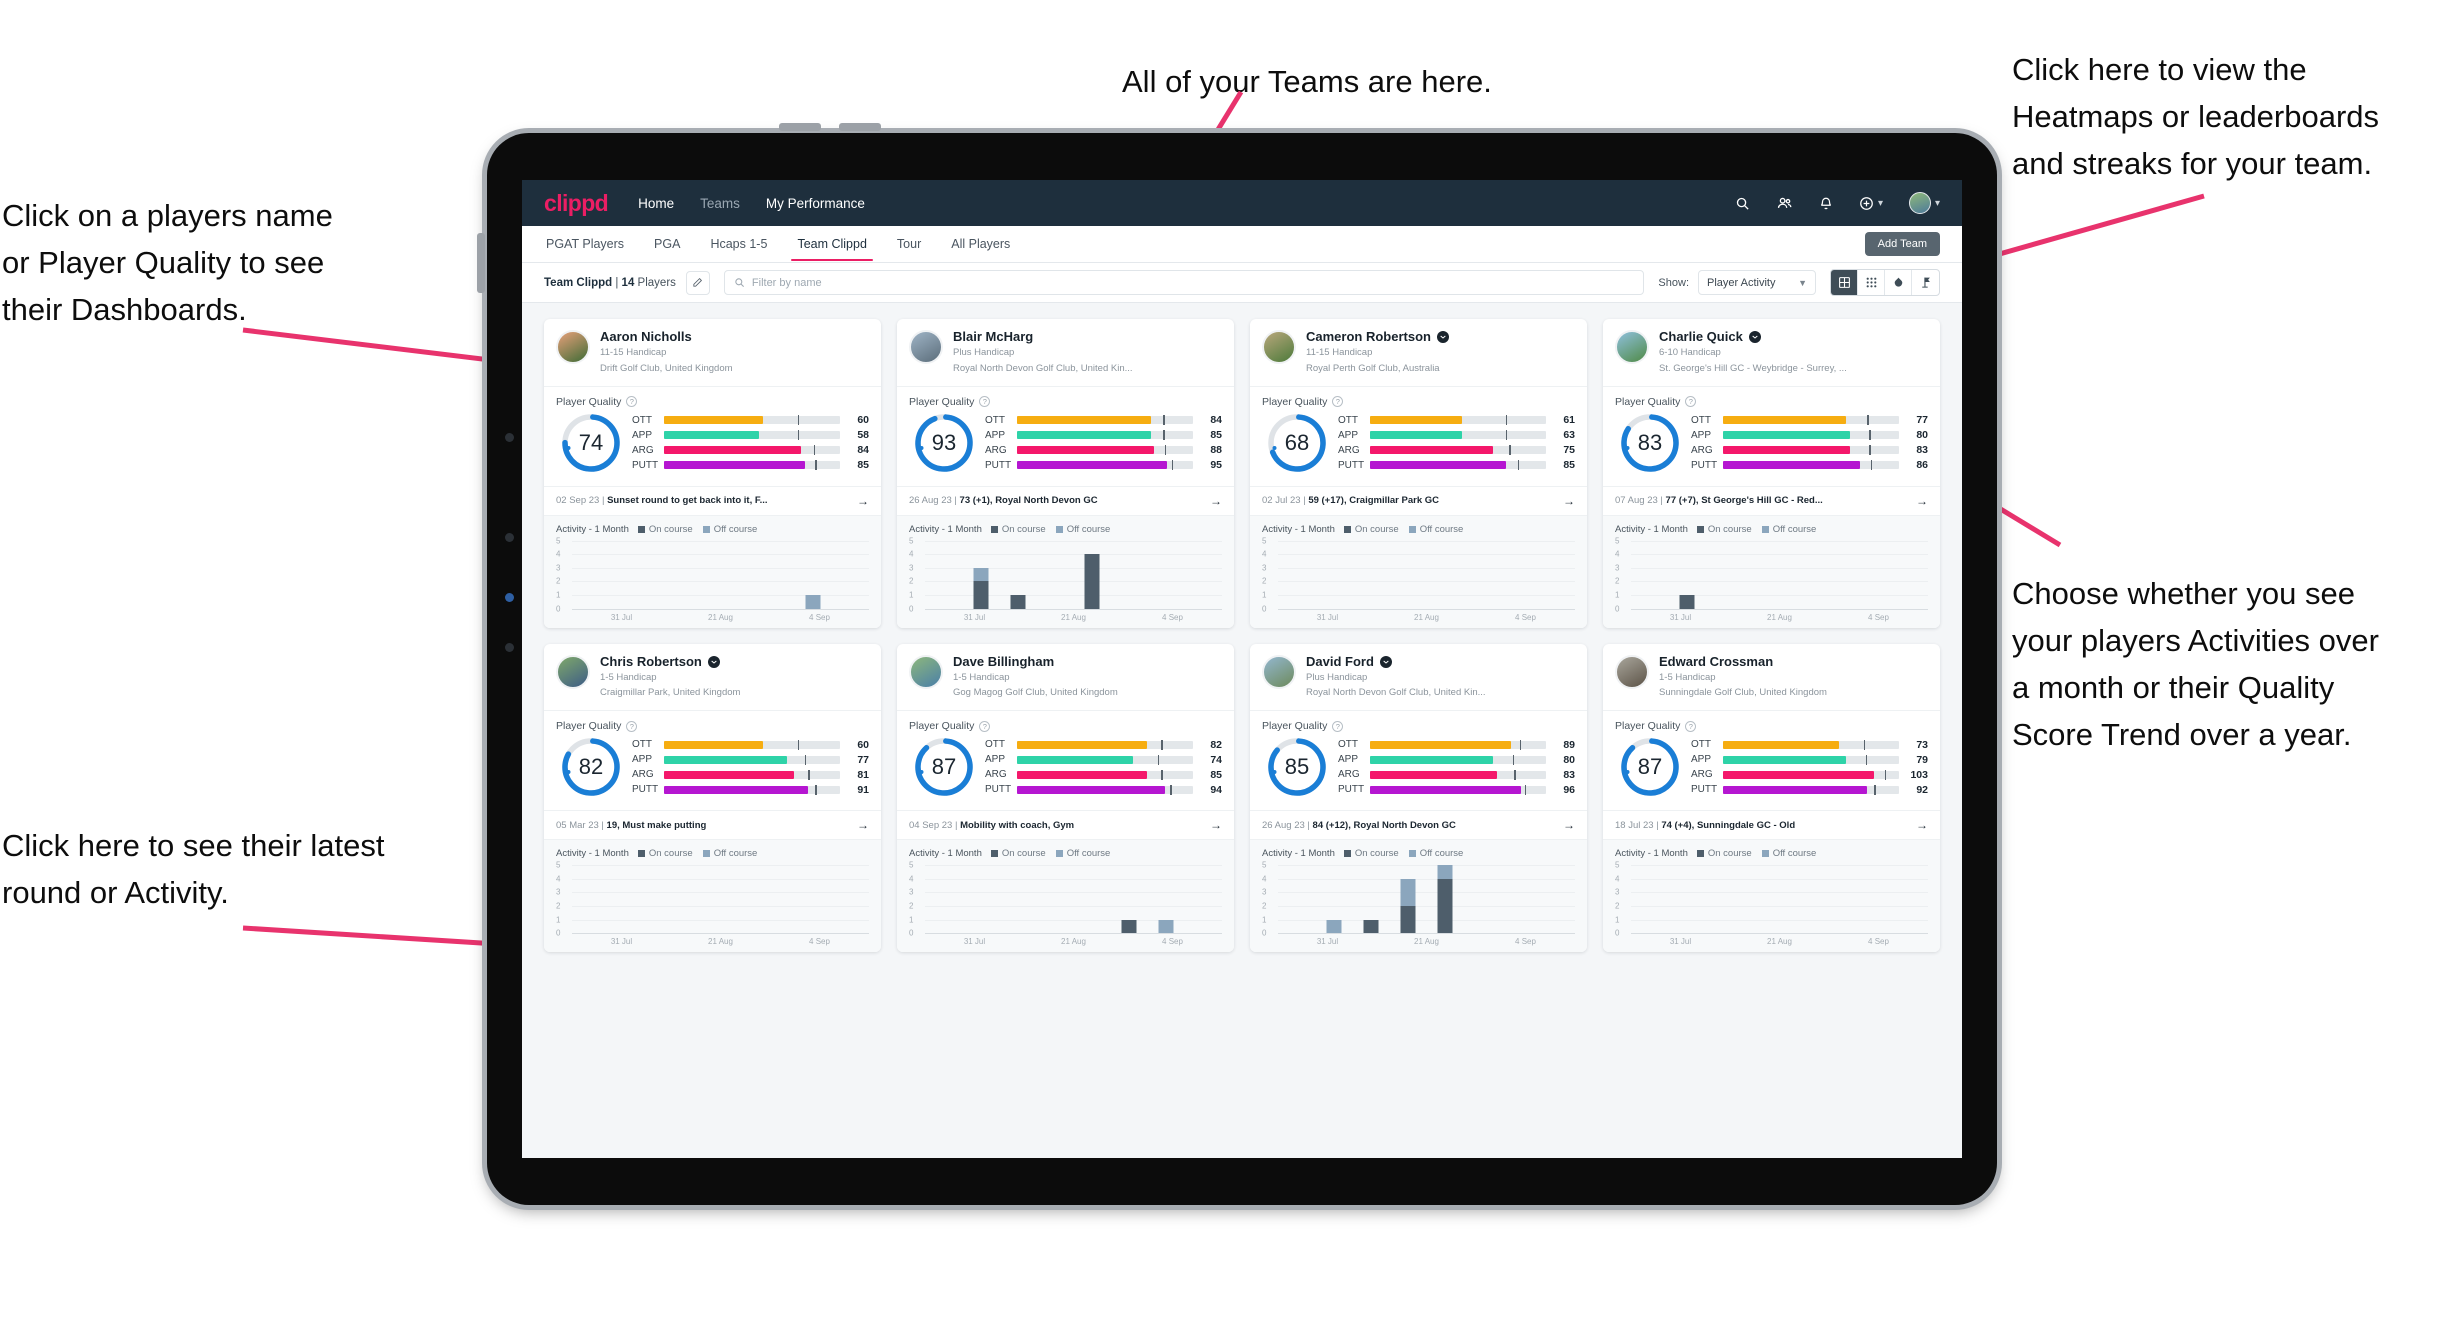 This screenshot has width=2452, height=1319. I want to click on nav-link-my-performance: My Performance, so click(815, 203).